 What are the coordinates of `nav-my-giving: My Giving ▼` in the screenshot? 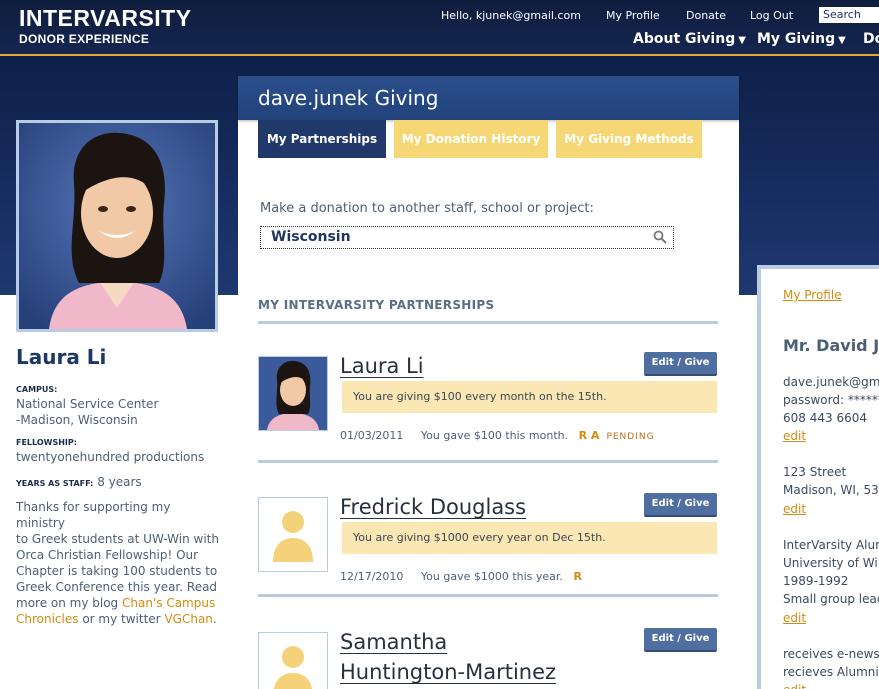 It's located at (801, 39).